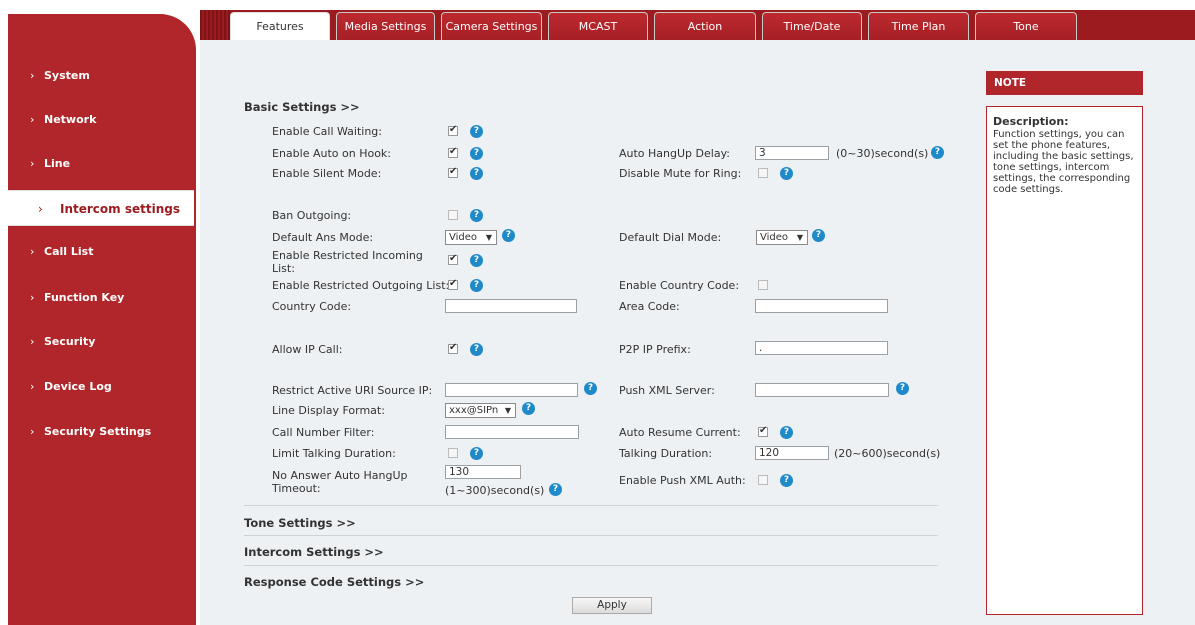  What do you see at coordinates (511, 306) in the screenshot?
I see `country-code-input` at bounding box center [511, 306].